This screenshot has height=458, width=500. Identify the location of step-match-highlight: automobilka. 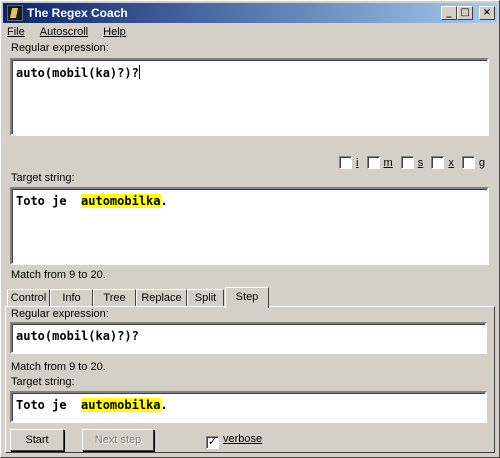
(121, 405).